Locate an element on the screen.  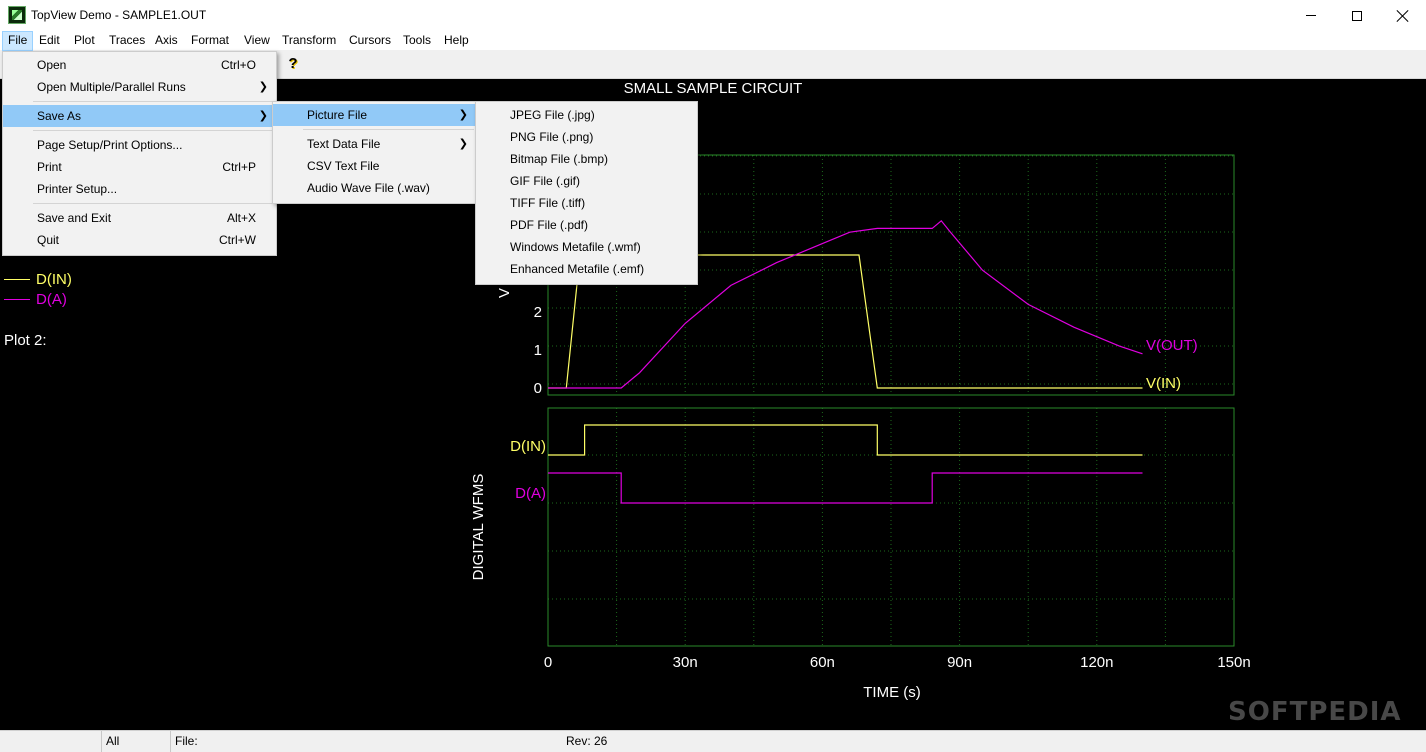
item-label: Picture File is located at coordinates (337, 115).